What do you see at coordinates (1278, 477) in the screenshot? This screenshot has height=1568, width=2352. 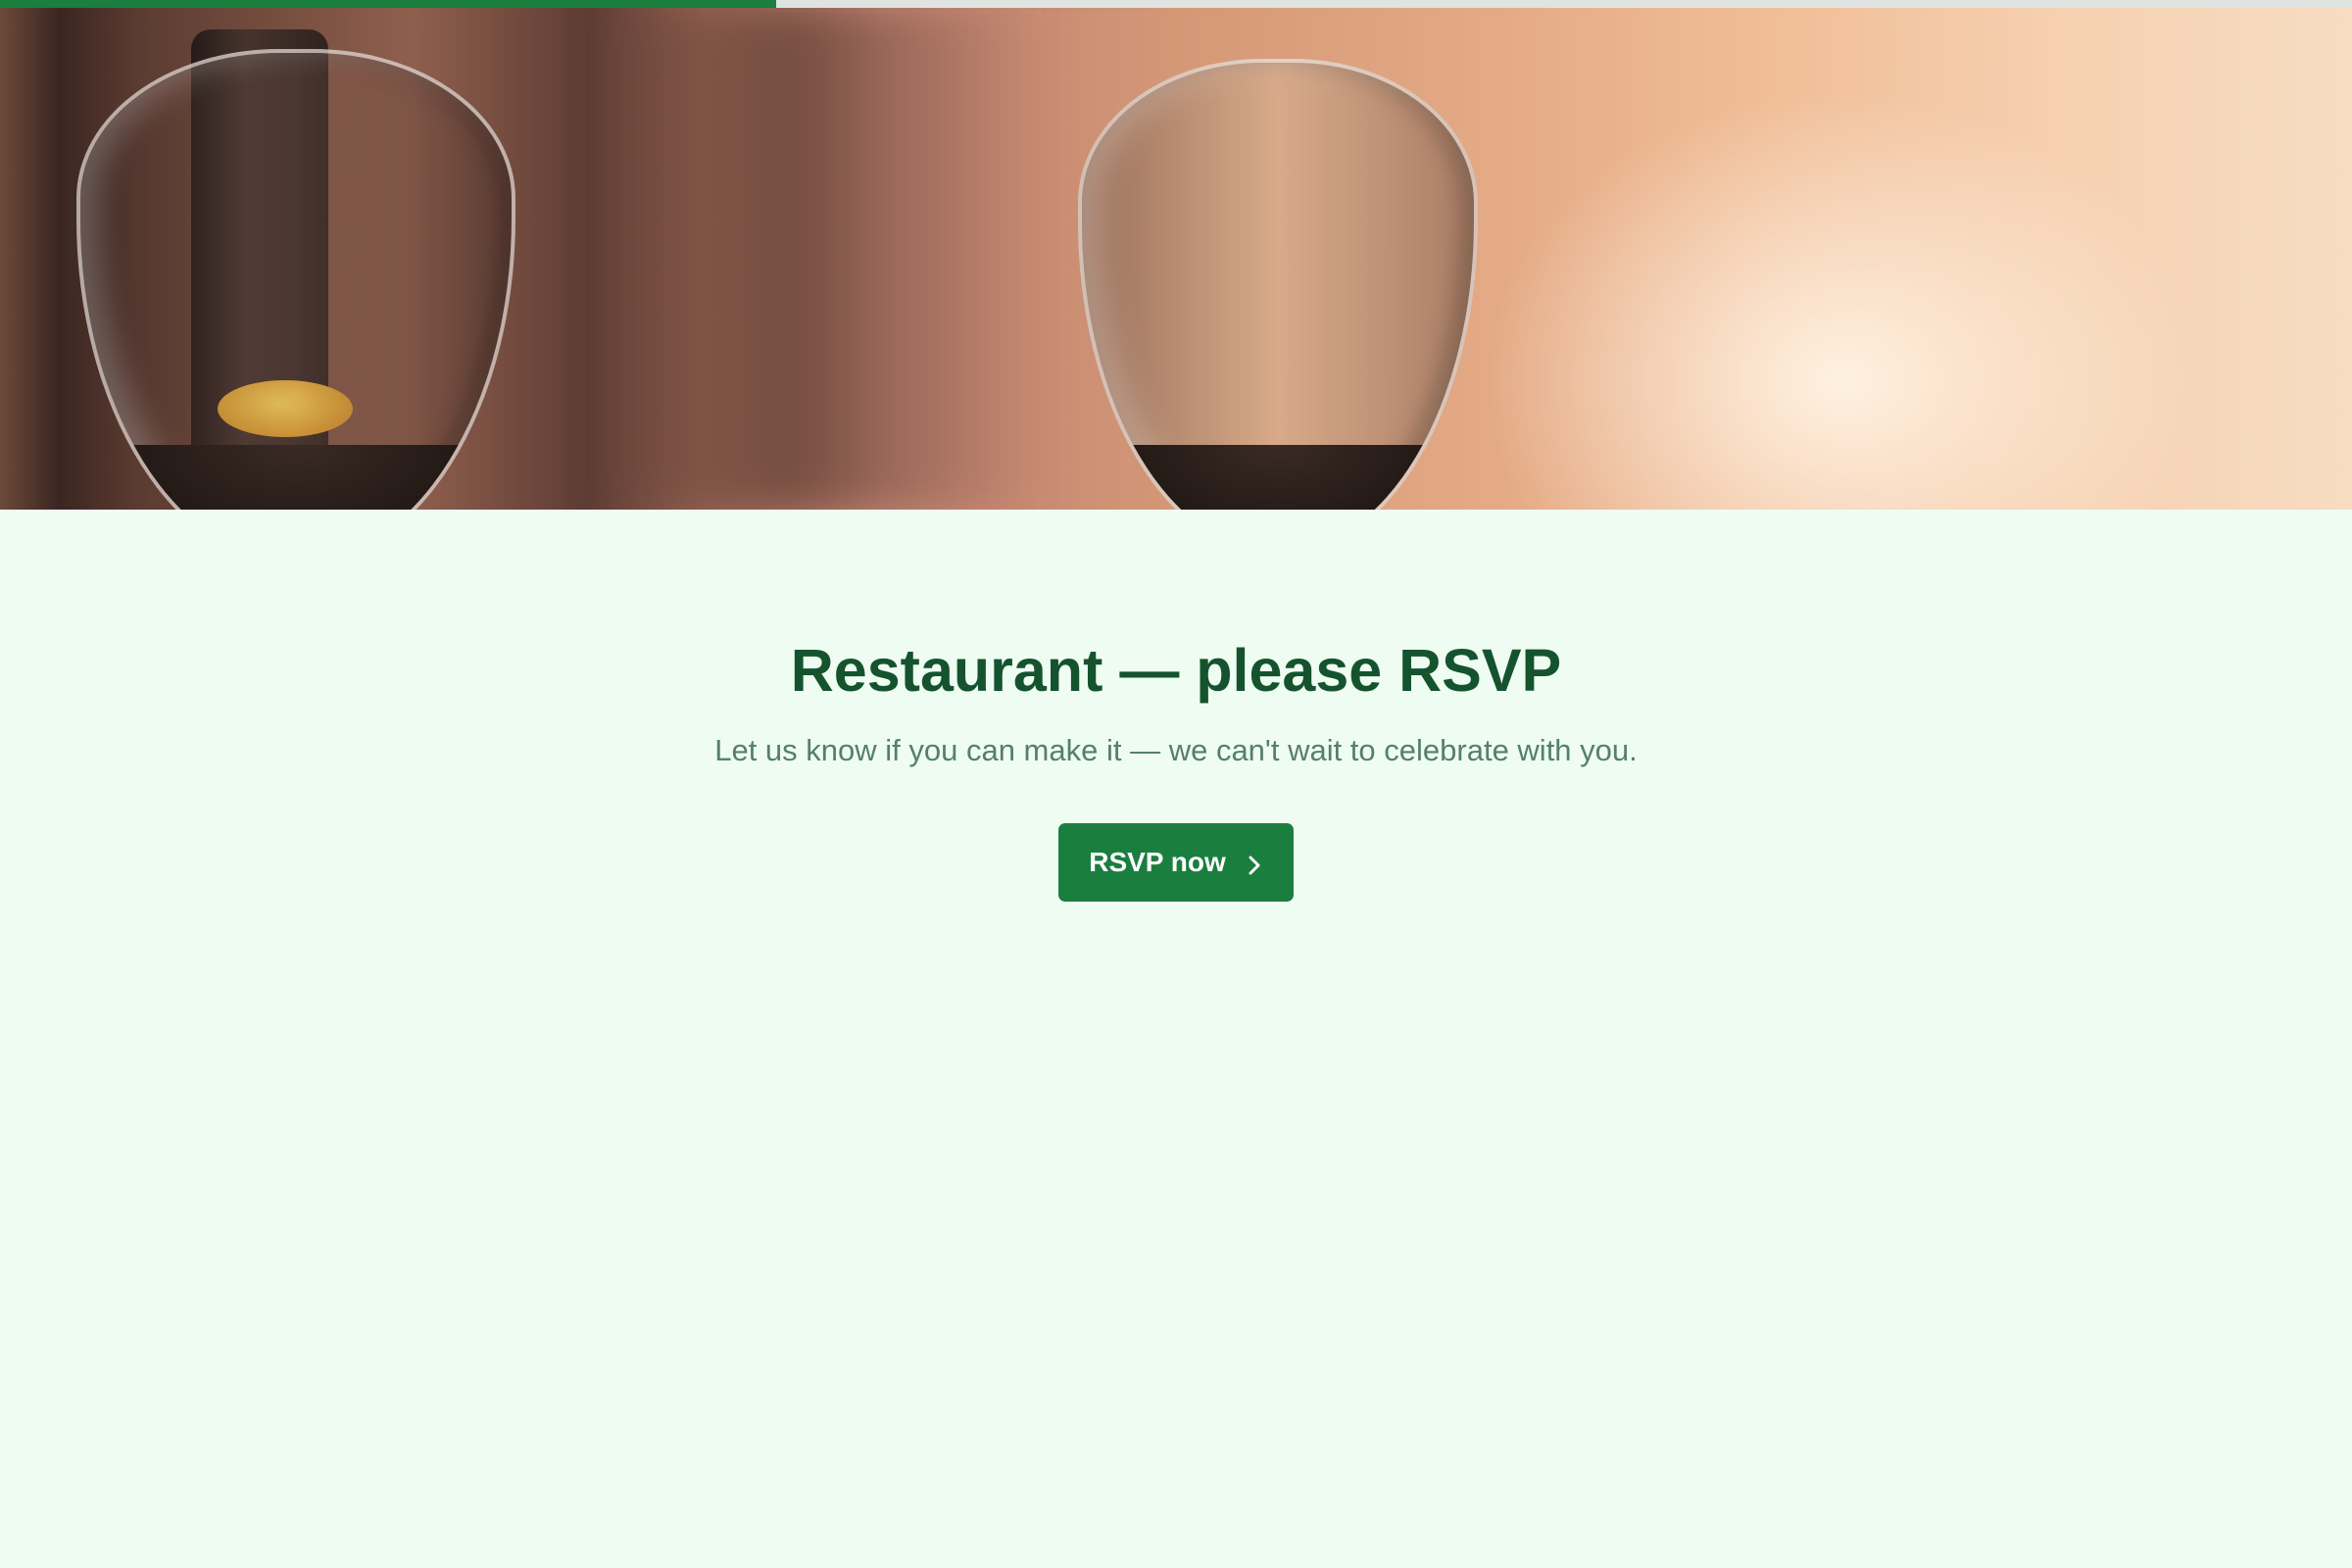 I see `wine-right` at bounding box center [1278, 477].